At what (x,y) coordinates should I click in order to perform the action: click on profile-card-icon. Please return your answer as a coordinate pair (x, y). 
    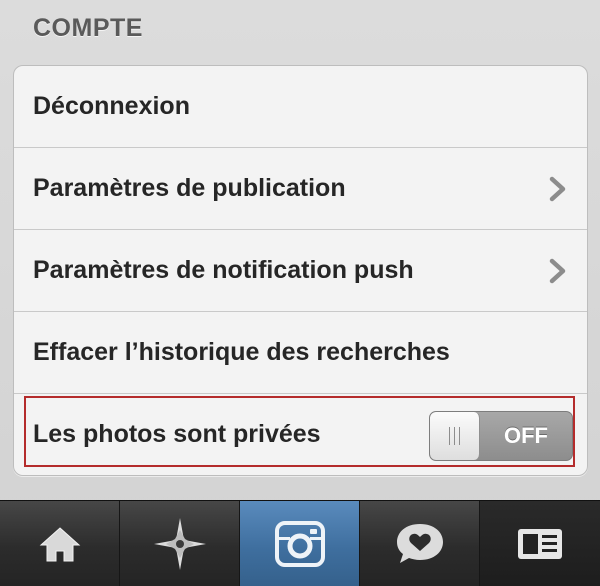
    Looking at the image, I should click on (540, 543).